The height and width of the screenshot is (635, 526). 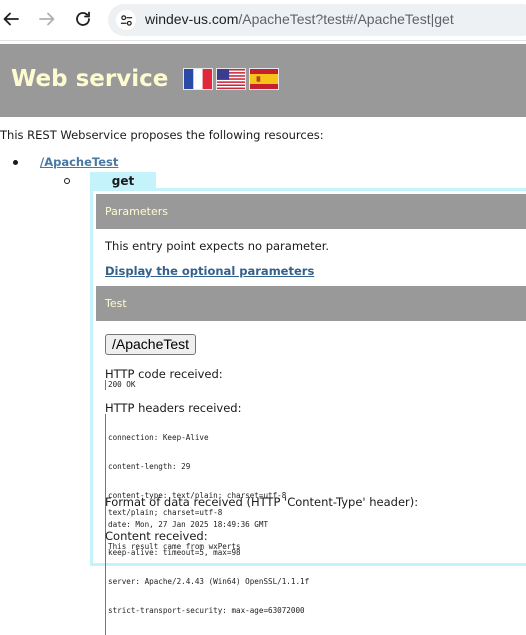 I want to click on back-arrow-icon, so click(x=11, y=19).